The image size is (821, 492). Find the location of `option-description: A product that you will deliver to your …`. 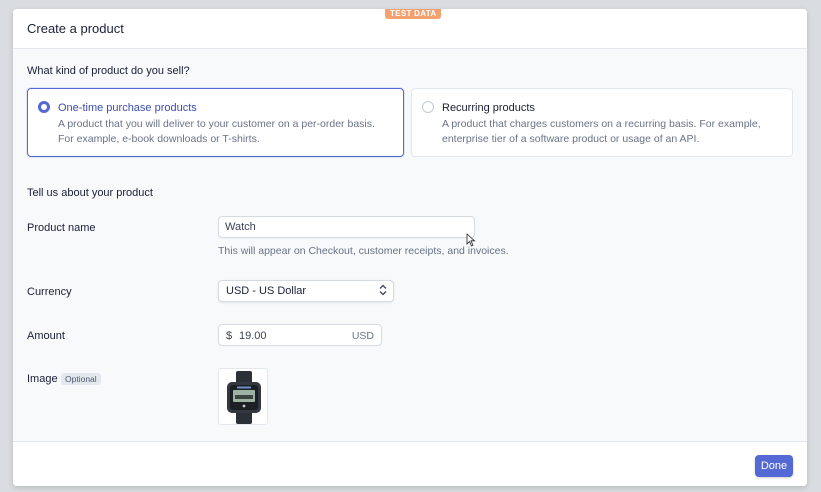

option-description: A product that you will deliver to your … is located at coordinates (216, 131).